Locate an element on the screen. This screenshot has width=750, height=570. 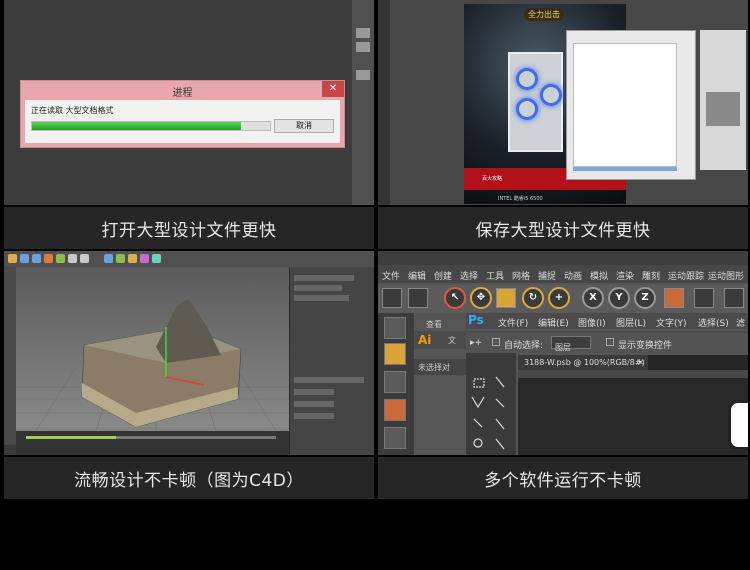
ps-menu-item: 图像(I) is located at coordinates (592, 322).